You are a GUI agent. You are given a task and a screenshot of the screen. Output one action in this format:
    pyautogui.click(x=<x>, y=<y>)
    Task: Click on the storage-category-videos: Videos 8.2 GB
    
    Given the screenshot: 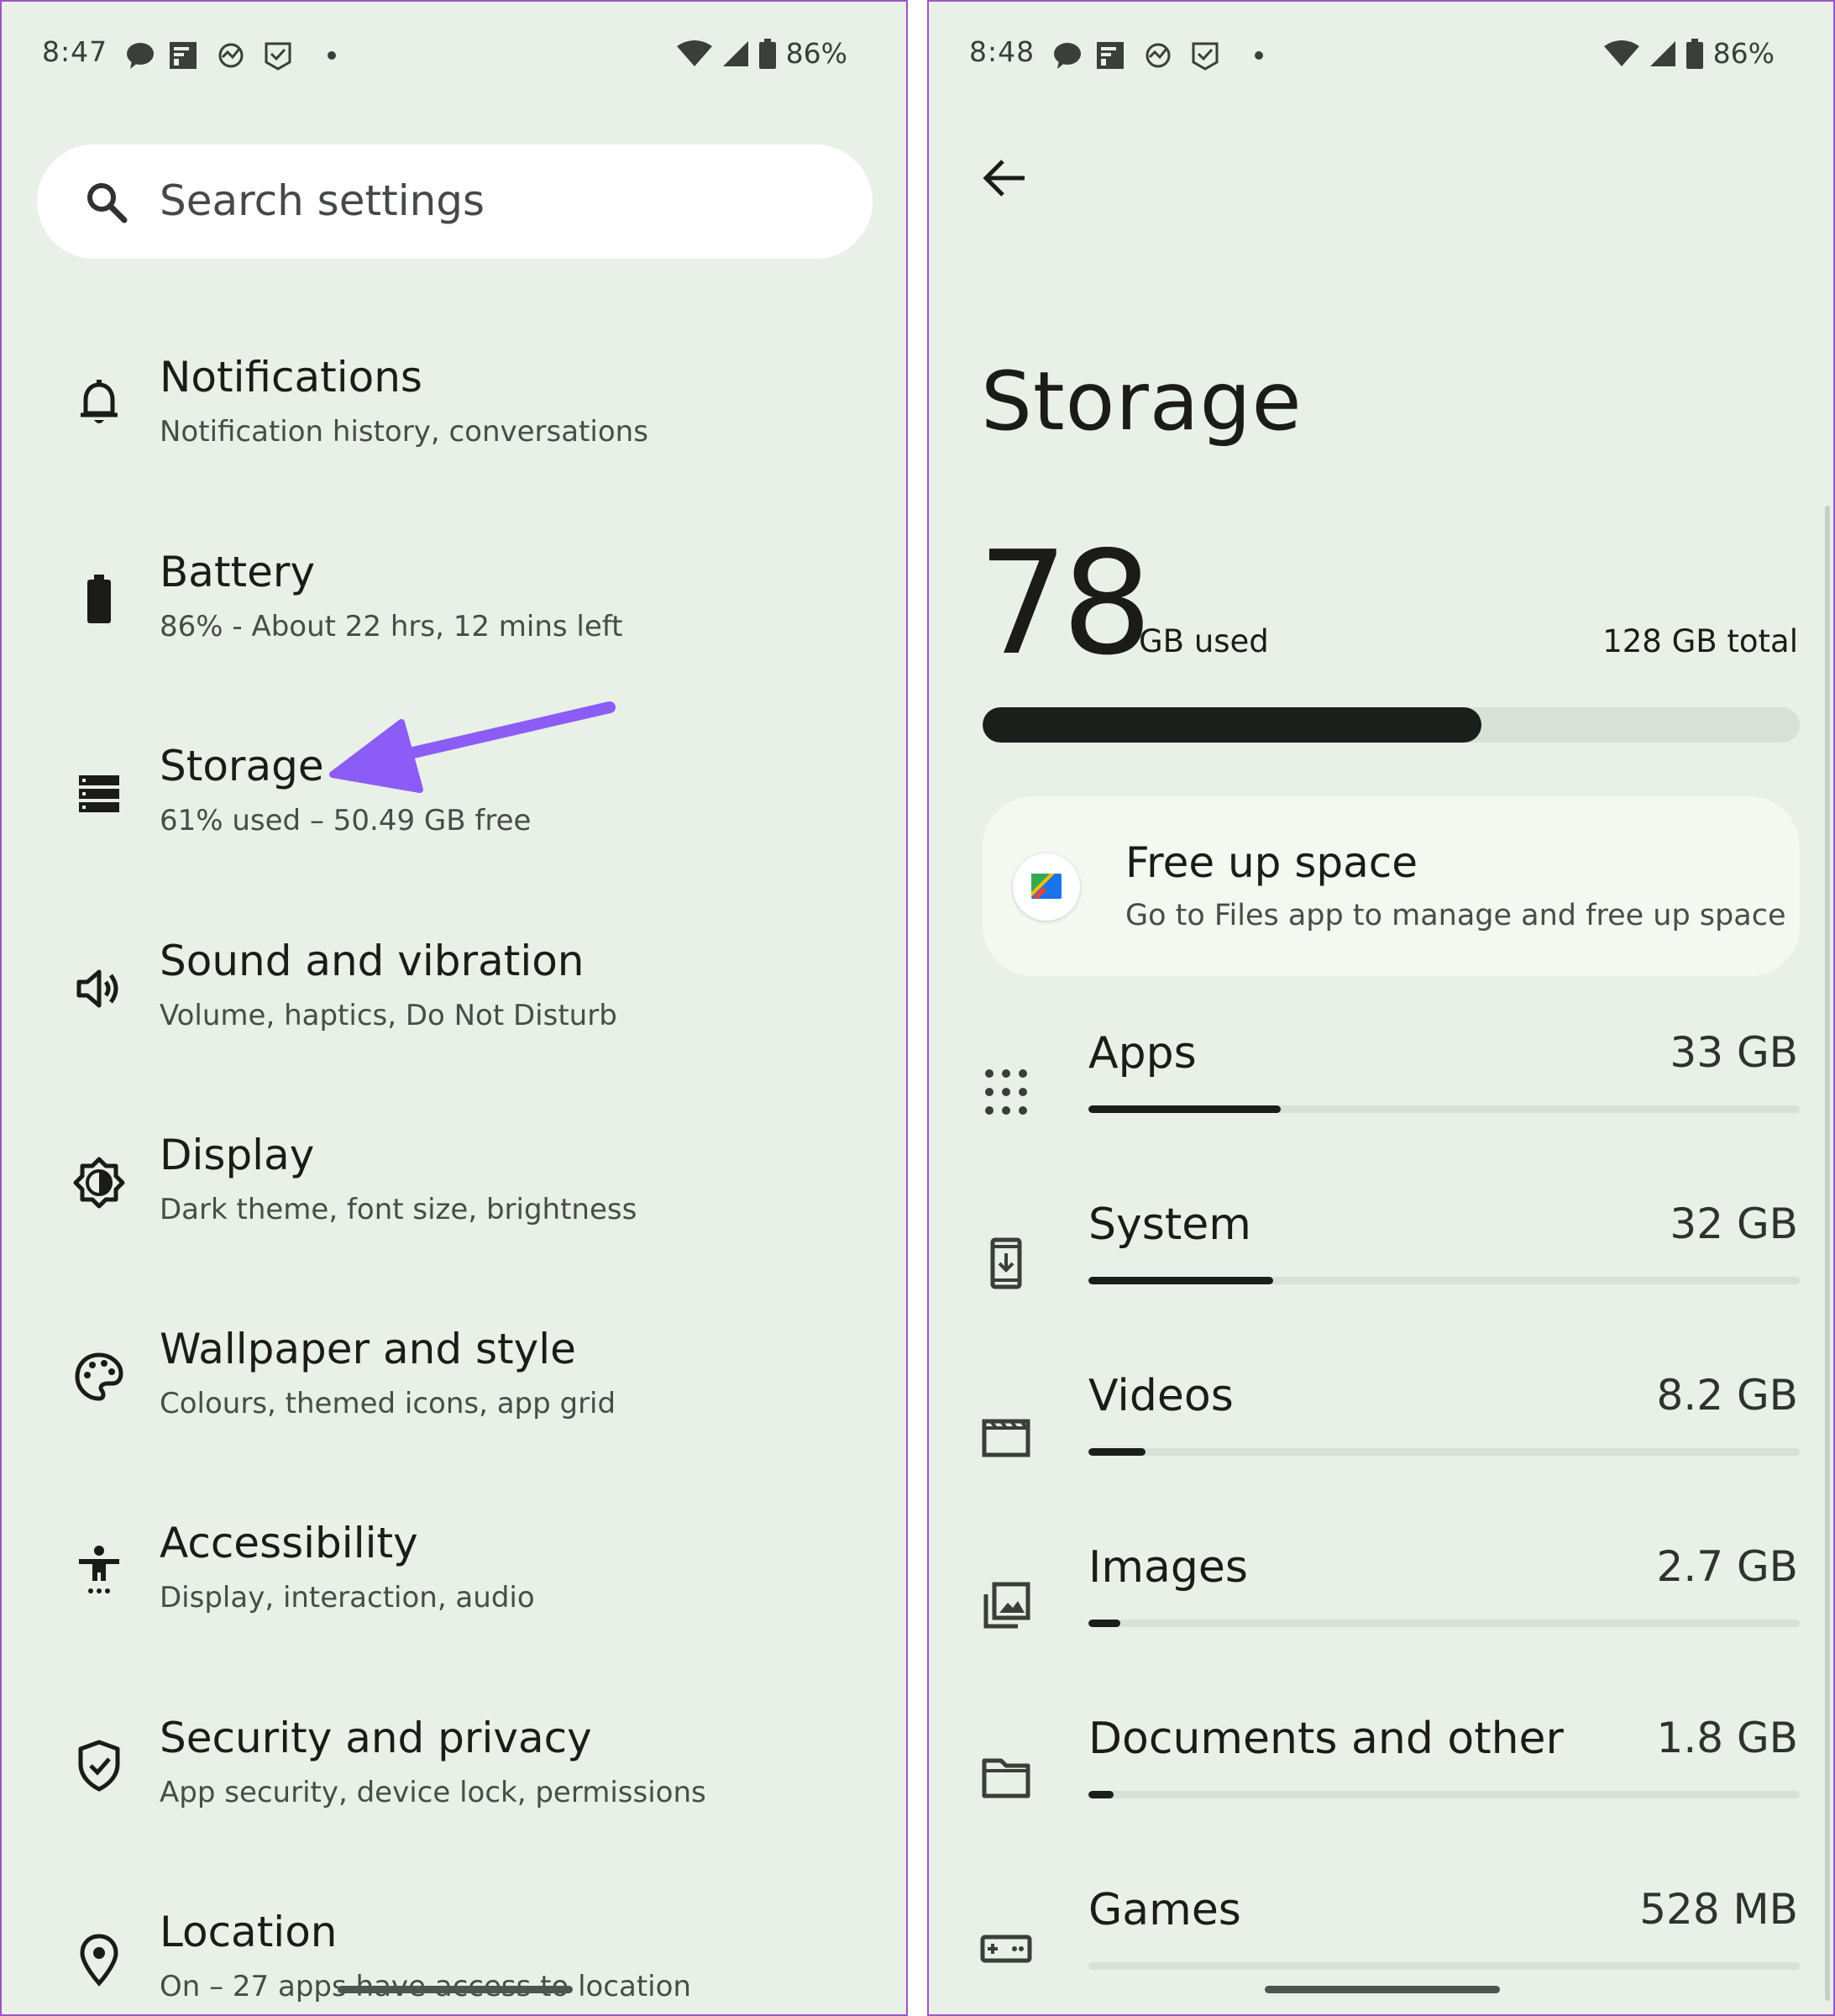 What is the action you would take?
    pyautogui.click(x=1381, y=1455)
    